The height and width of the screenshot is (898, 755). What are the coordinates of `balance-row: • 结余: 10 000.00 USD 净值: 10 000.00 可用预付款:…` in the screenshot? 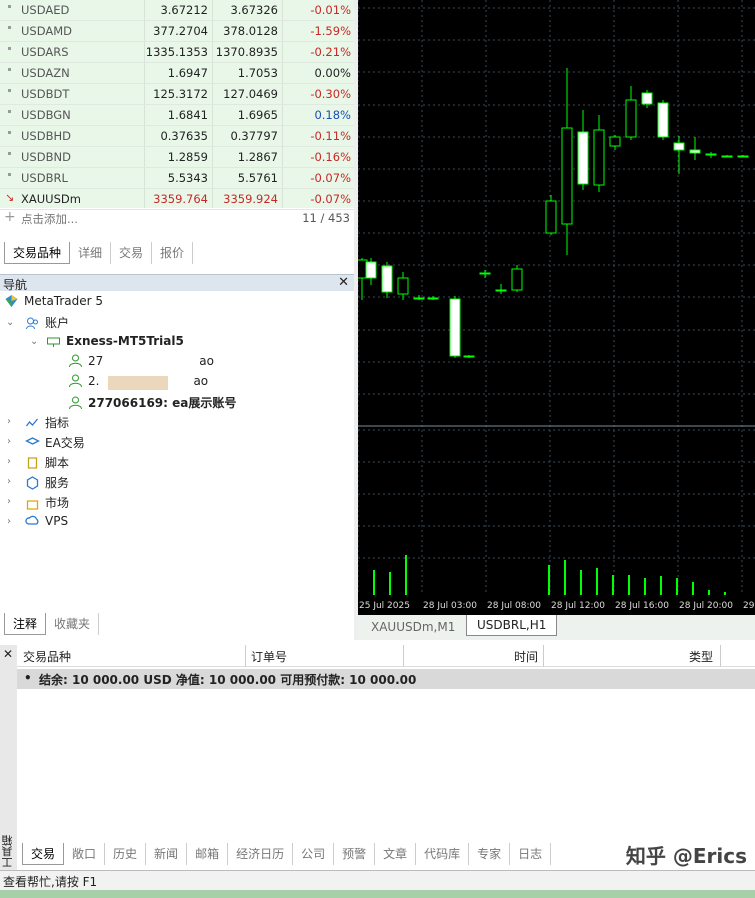 It's located at (386, 679).